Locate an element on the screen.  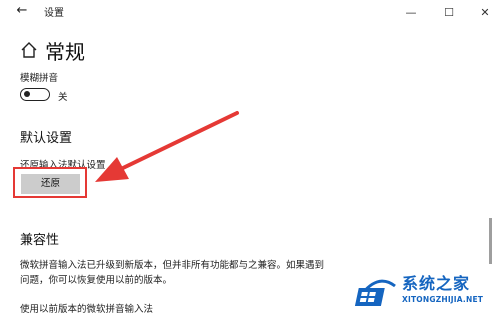
watermark-logo-icon is located at coordinates (375, 292).